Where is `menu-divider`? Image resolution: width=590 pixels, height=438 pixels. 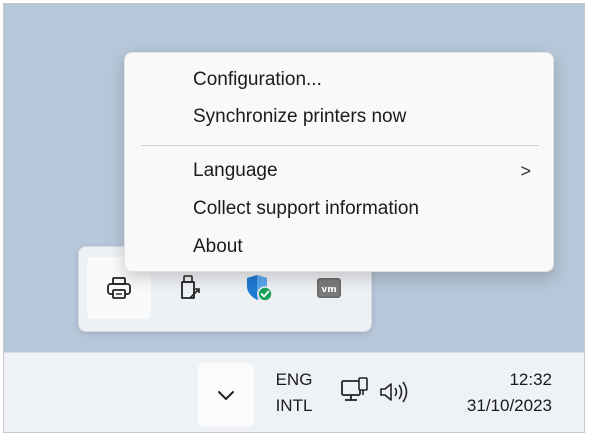 menu-divider is located at coordinates (340, 145).